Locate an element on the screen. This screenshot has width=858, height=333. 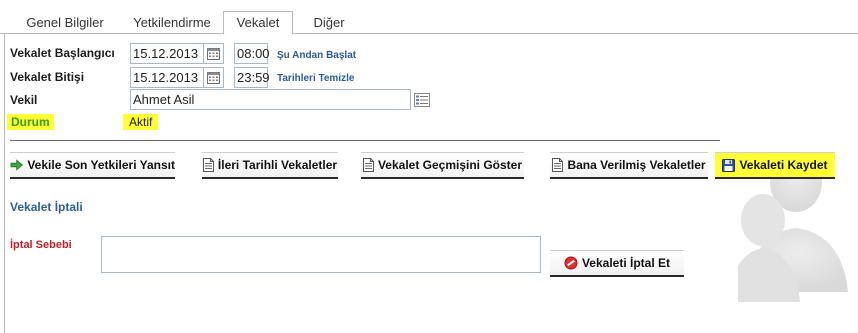
proxy-picker-button is located at coordinates (422, 100).